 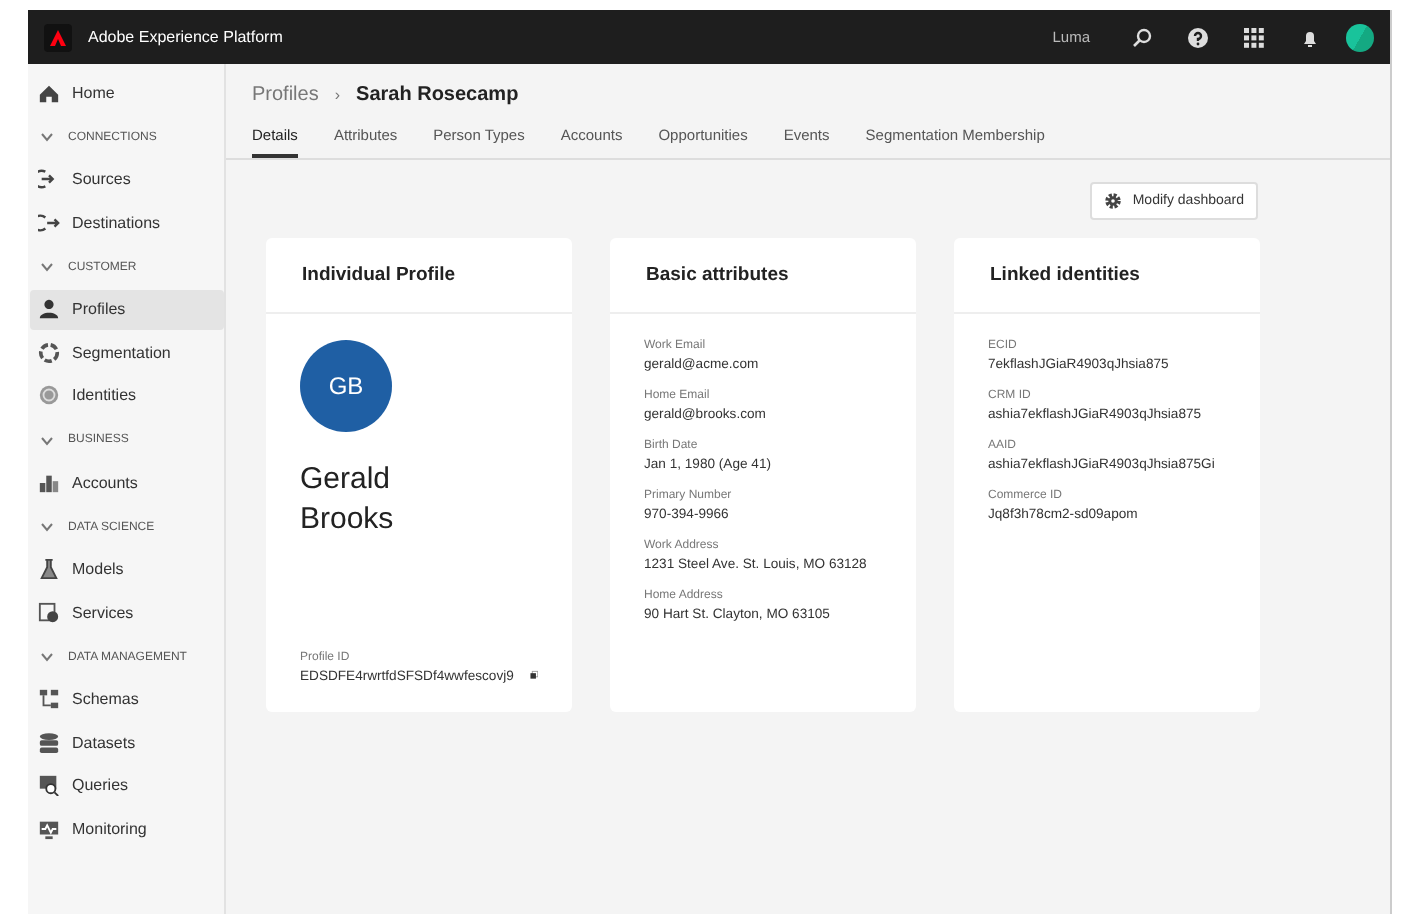 I want to click on card-title: Individual Profile, so click(x=379, y=275).